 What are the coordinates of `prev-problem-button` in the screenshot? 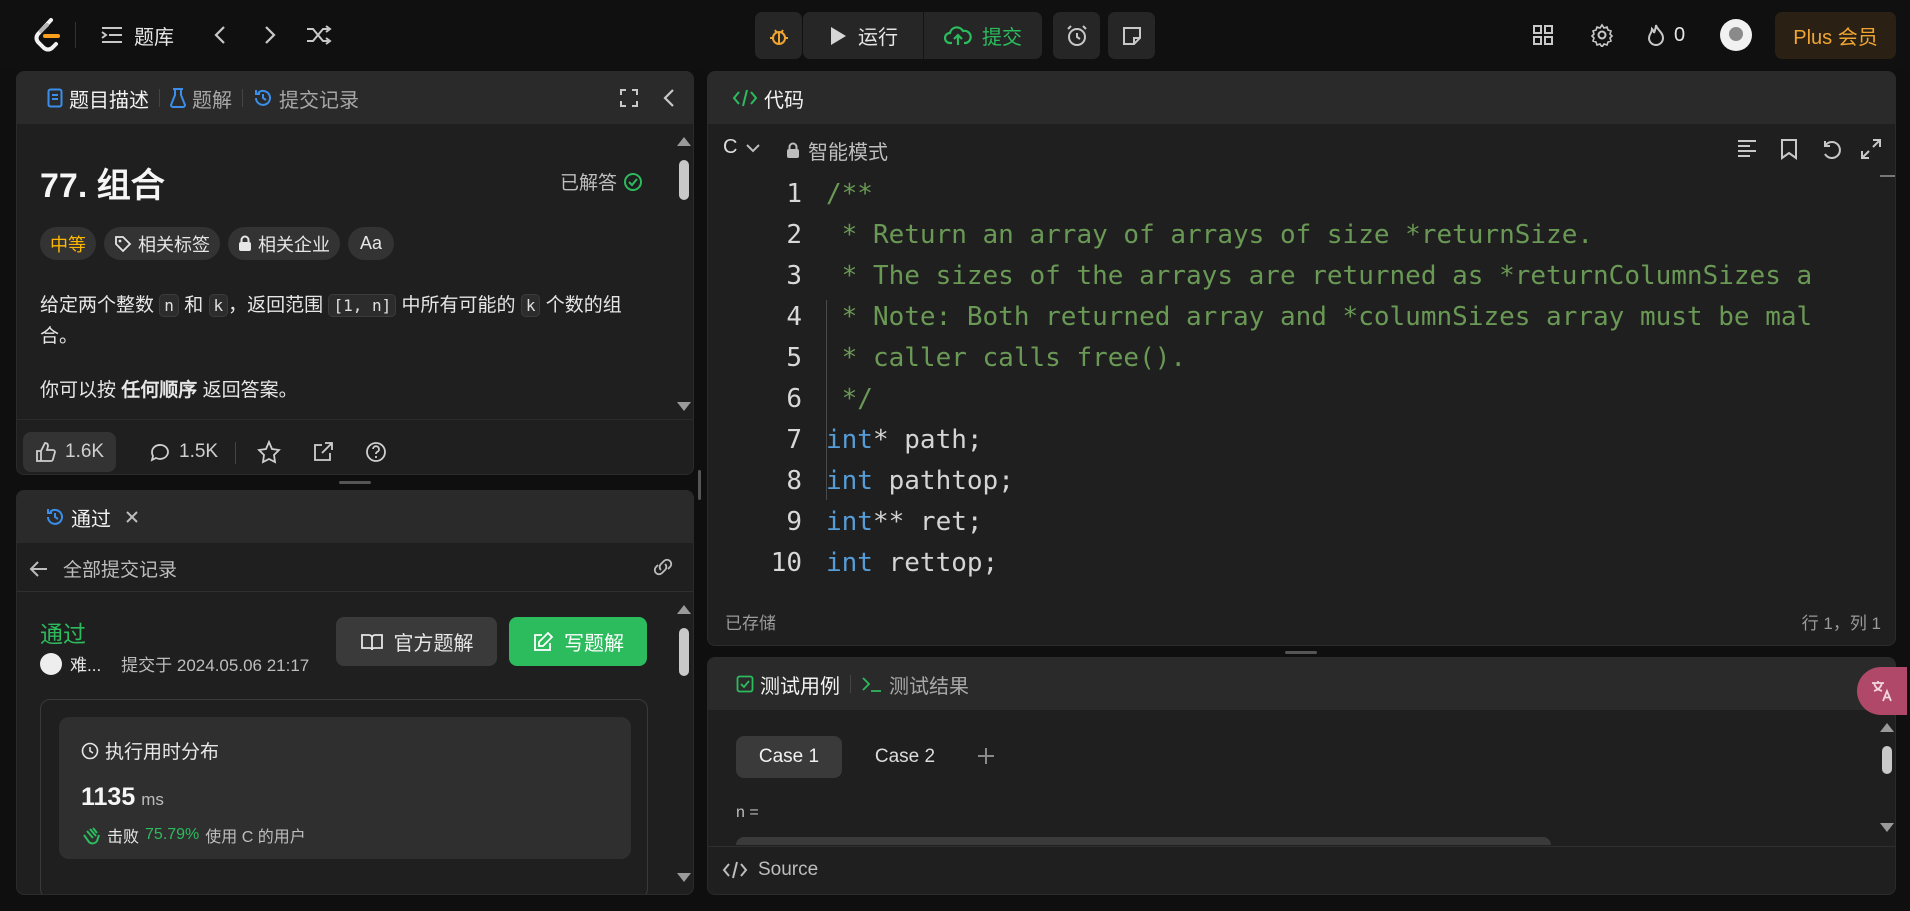 It's located at (220, 35).